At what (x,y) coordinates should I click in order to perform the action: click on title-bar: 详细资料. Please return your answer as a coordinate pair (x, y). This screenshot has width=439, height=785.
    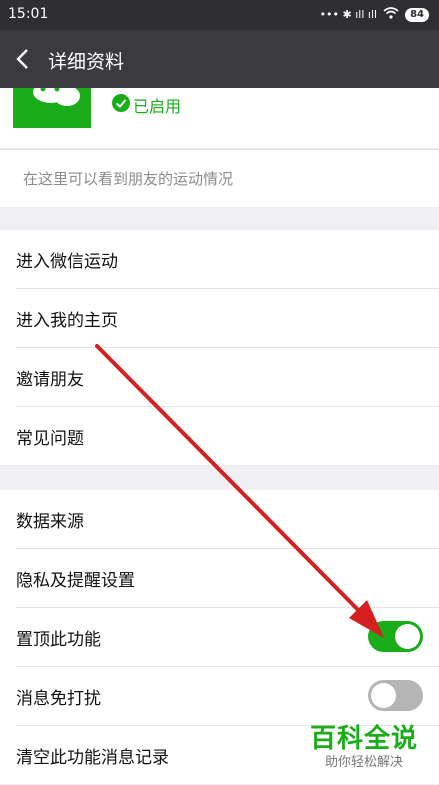
    Looking at the image, I should click on (219, 59).